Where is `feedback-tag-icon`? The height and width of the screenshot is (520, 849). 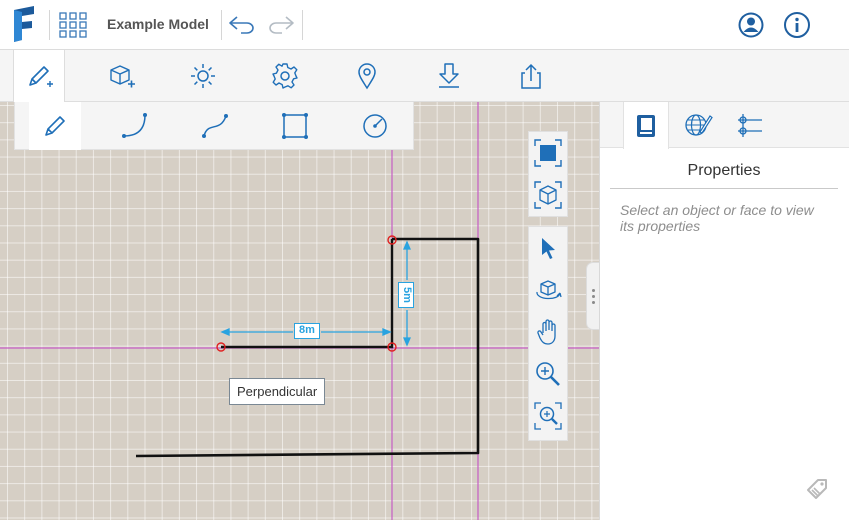
feedback-tag-icon is located at coordinates (817, 488).